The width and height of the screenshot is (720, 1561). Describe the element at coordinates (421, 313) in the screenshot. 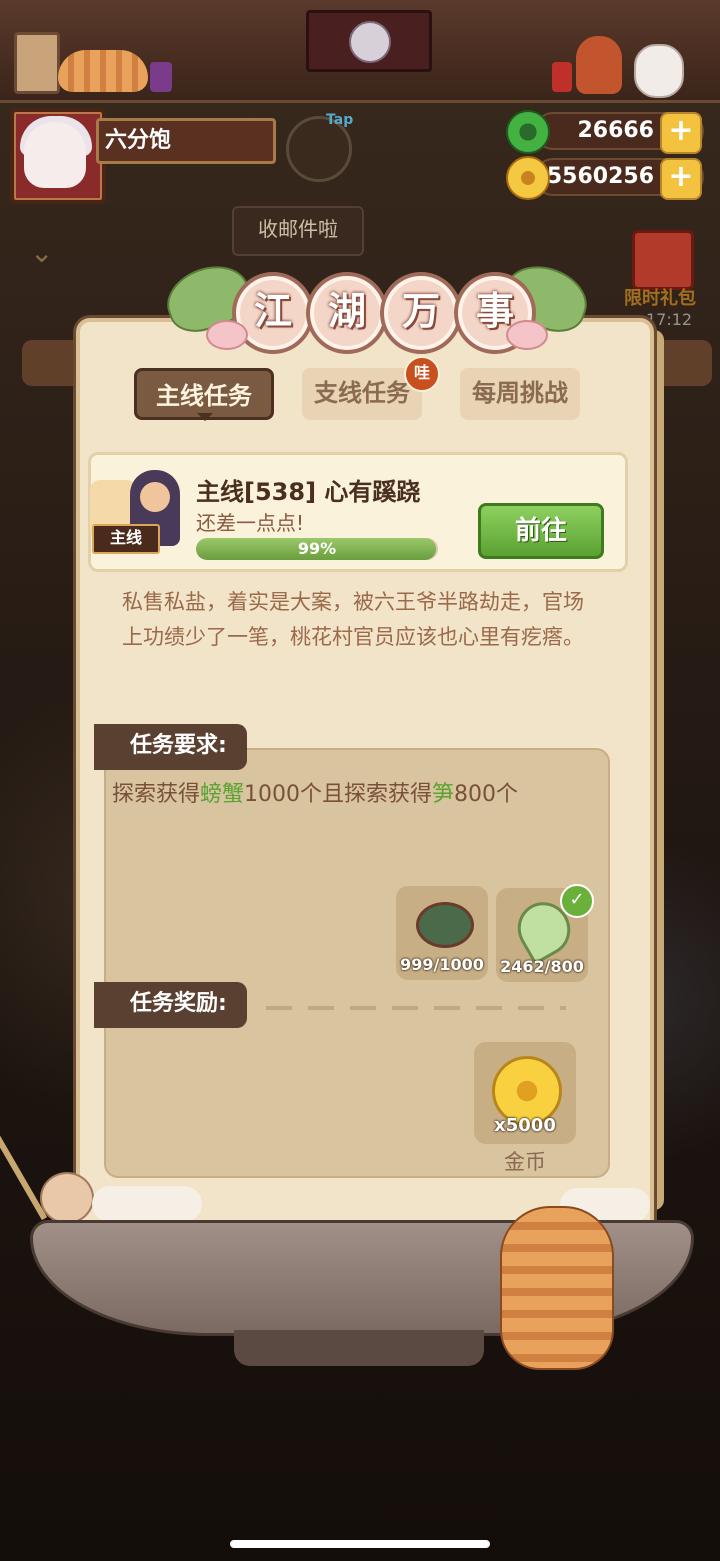

I see `title-char: 万` at that location.